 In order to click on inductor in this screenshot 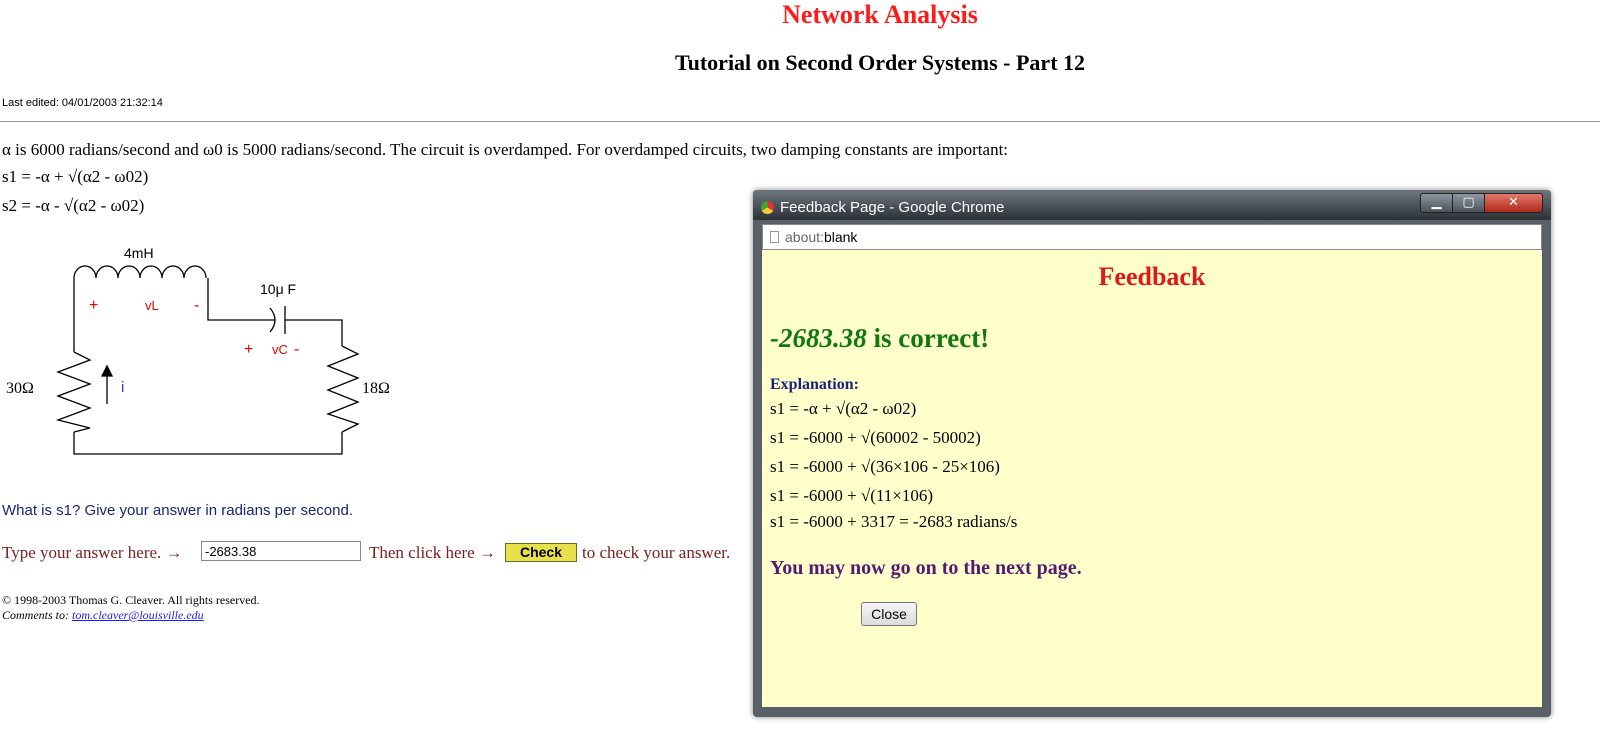, I will do `click(140, 272)`.